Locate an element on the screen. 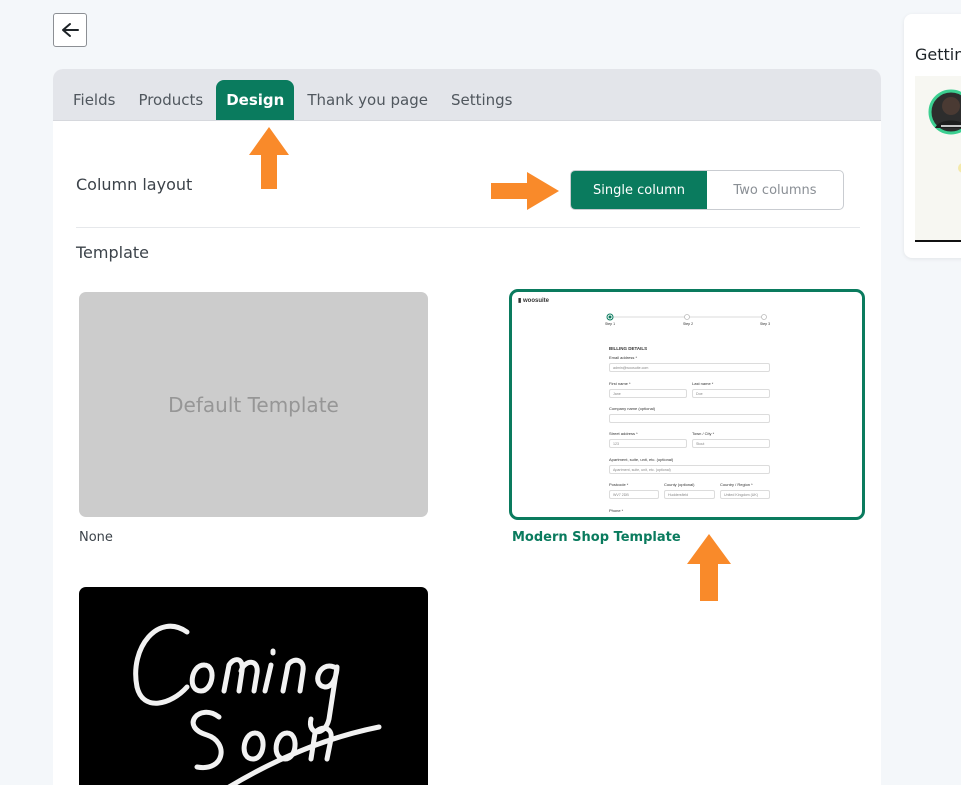 The image size is (961, 785). postcode-label: Postcode * is located at coordinates (619, 484).